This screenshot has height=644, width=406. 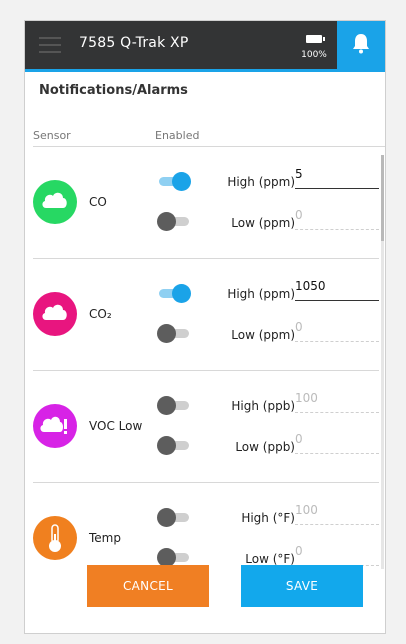 I want to click on save-button: SAVE, so click(x=302, y=586).